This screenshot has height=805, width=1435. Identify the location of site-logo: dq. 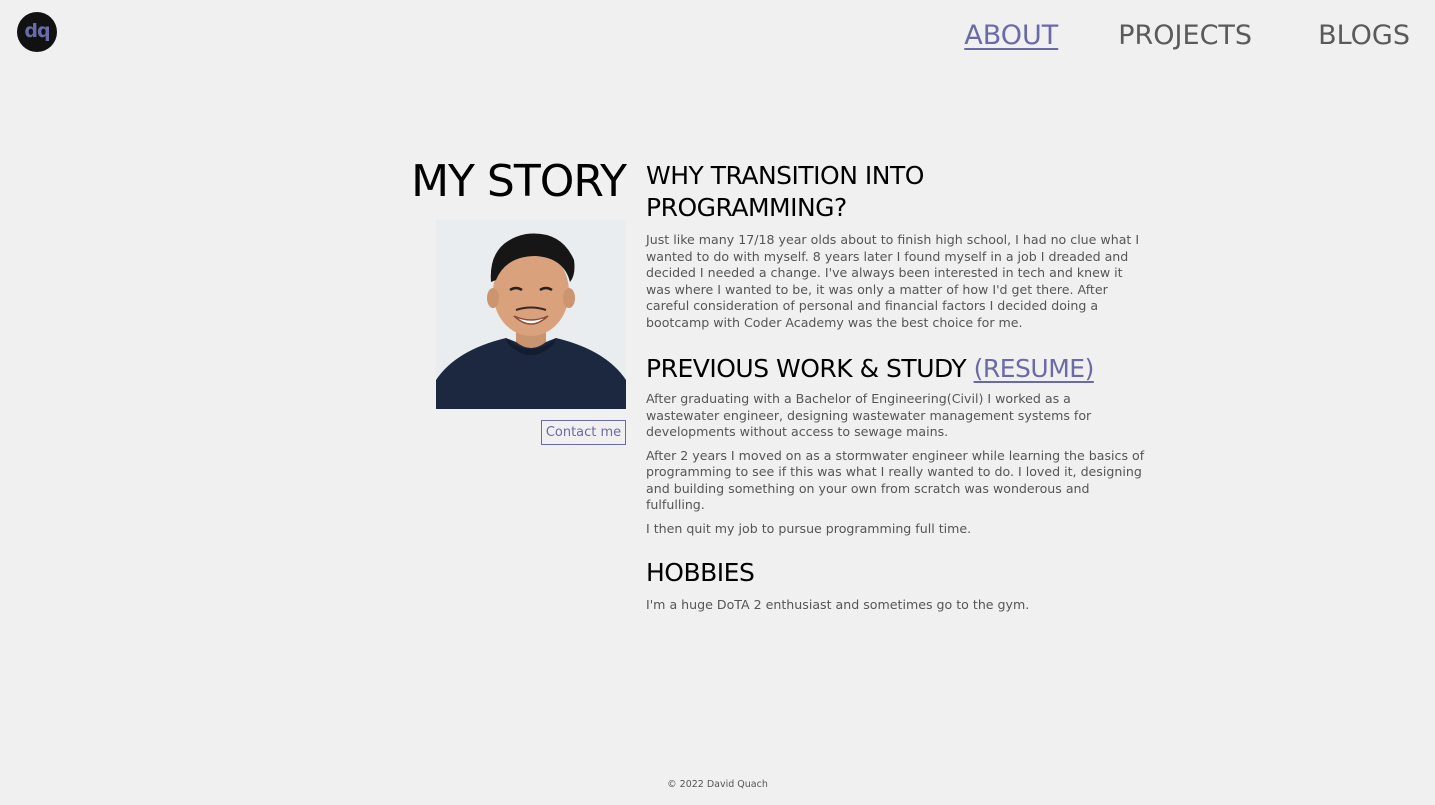
(37, 32).